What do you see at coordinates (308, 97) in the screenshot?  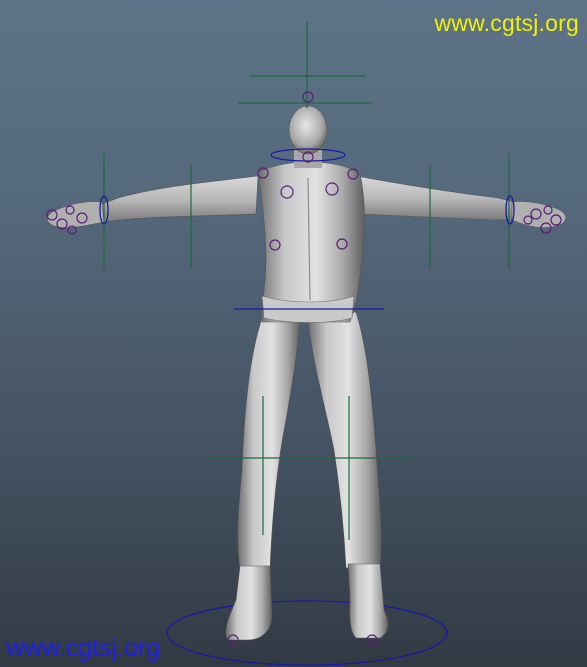 I see `head-joint` at bounding box center [308, 97].